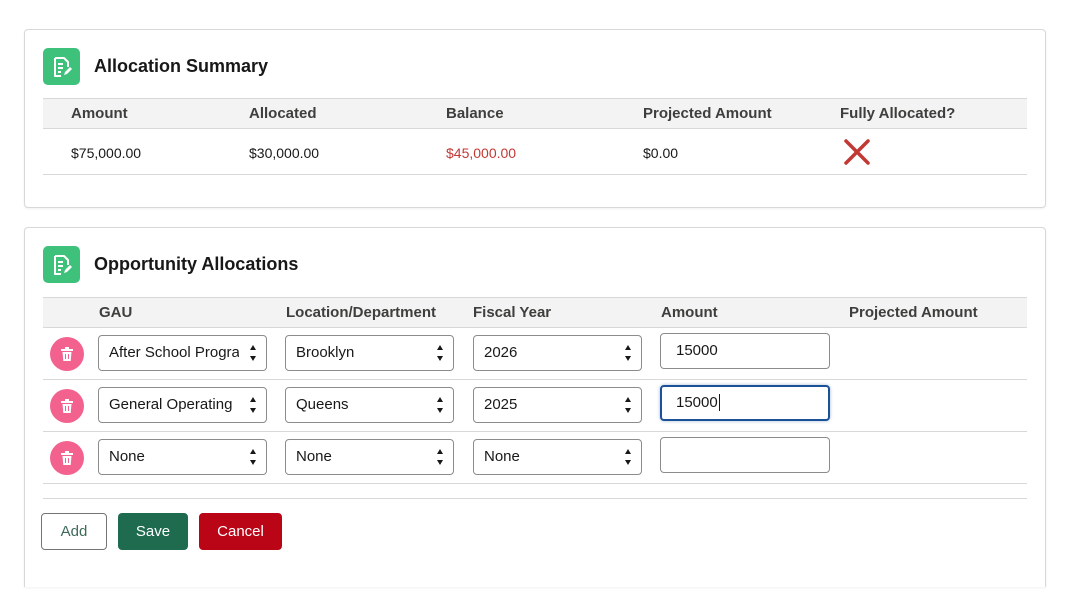  What do you see at coordinates (369, 457) in the screenshot?
I see `location-select: None` at bounding box center [369, 457].